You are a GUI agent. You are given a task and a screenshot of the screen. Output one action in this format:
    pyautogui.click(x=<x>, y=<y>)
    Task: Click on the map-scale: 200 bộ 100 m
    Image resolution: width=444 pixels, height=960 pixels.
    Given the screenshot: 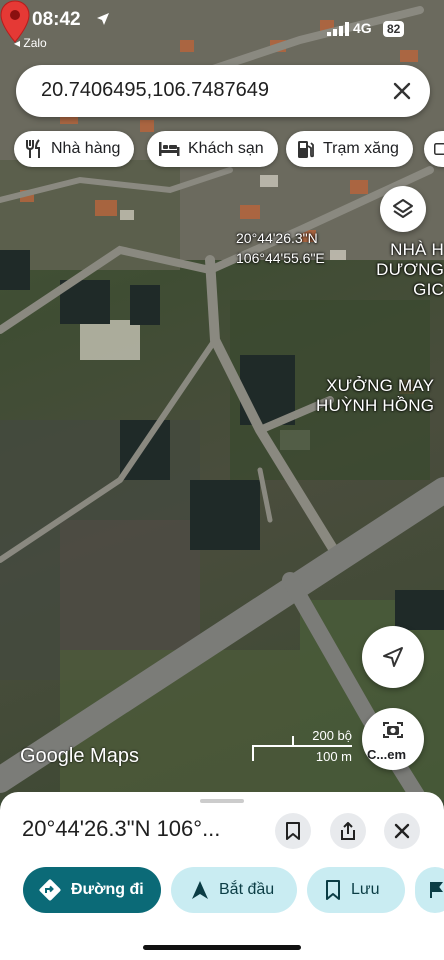 What is the action you would take?
    pyautogui.click(x=303, y=747)
    